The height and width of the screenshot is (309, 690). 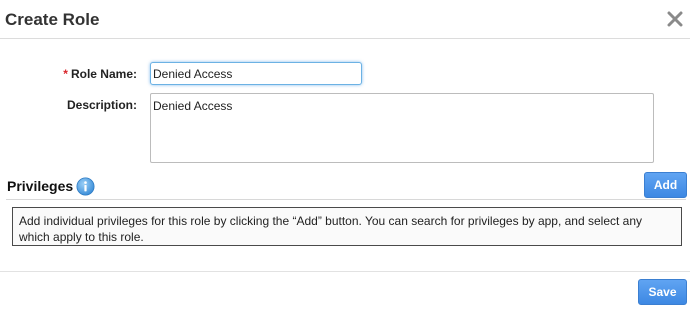 I want to click on role-name-label-text: Role Name:, so click(x=103, y=74).